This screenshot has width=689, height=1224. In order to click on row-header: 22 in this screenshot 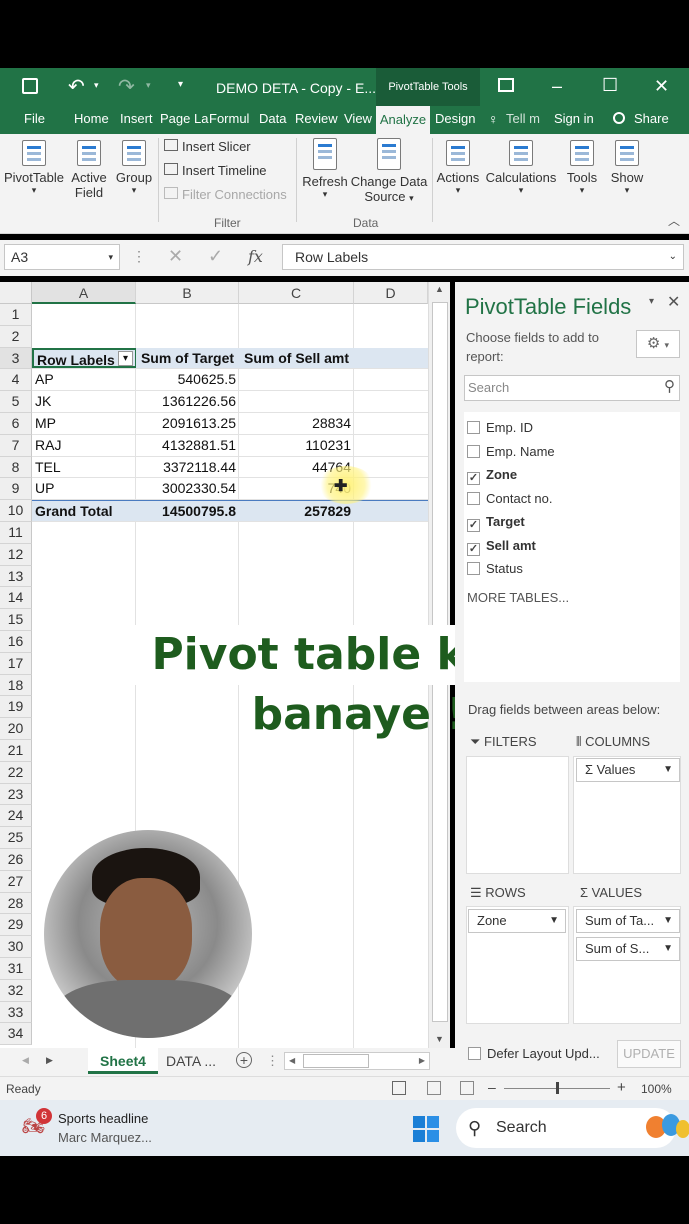, I will do `click(16, 772)`.